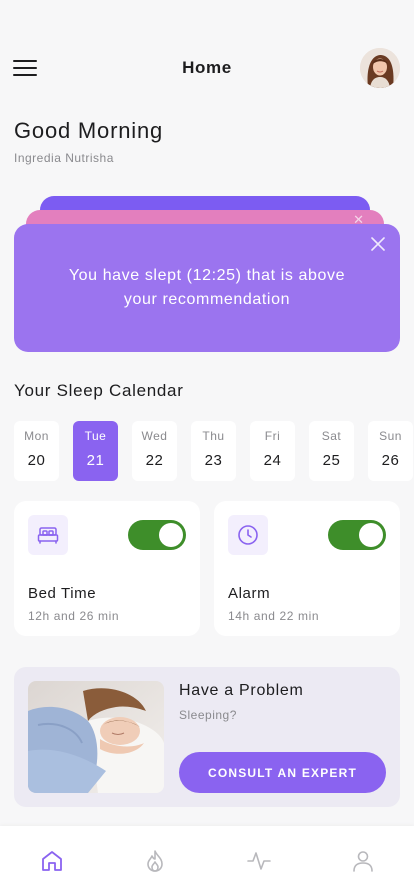  I want to click on alarm-value: 14h and 22 min, so click(274, 616).